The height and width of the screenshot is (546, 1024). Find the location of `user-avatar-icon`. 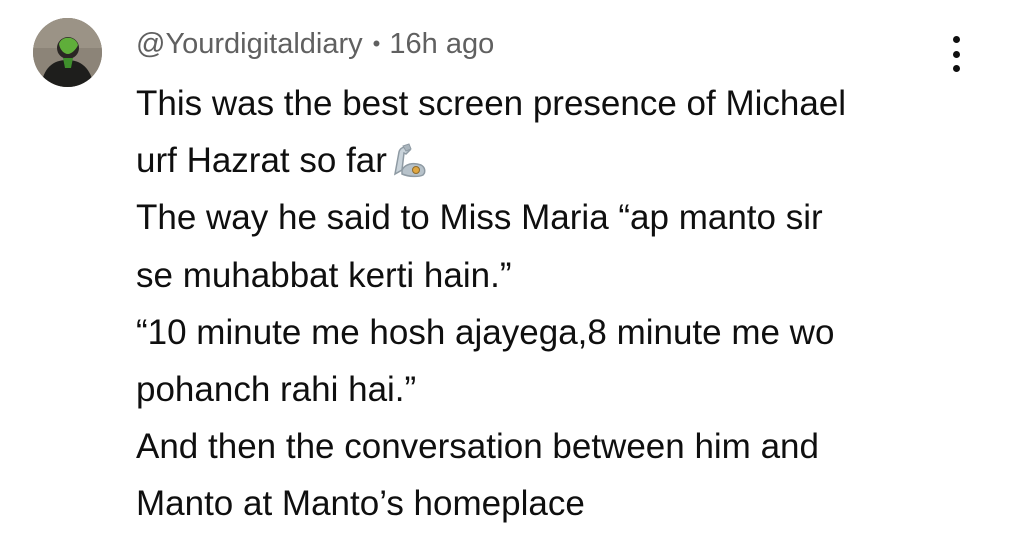

user-avatar-icon is located at coordinates (67, 52).